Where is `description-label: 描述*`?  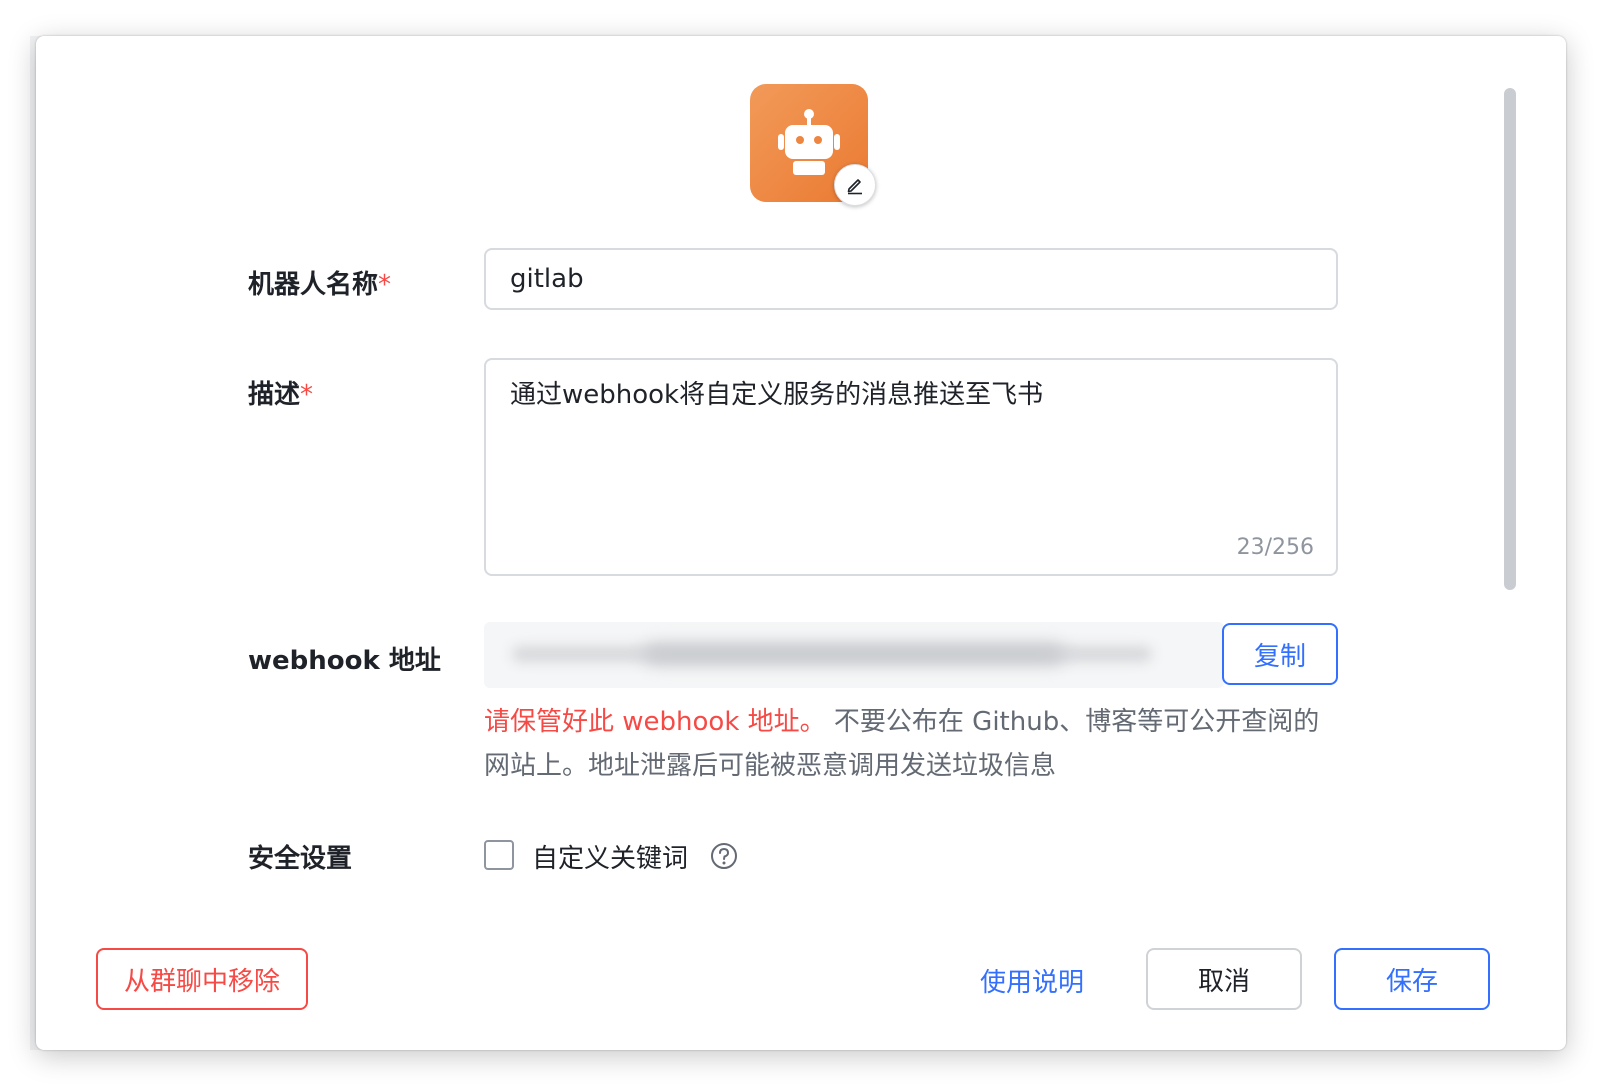 description-label: 描述* is located at coordinates (280, 392).